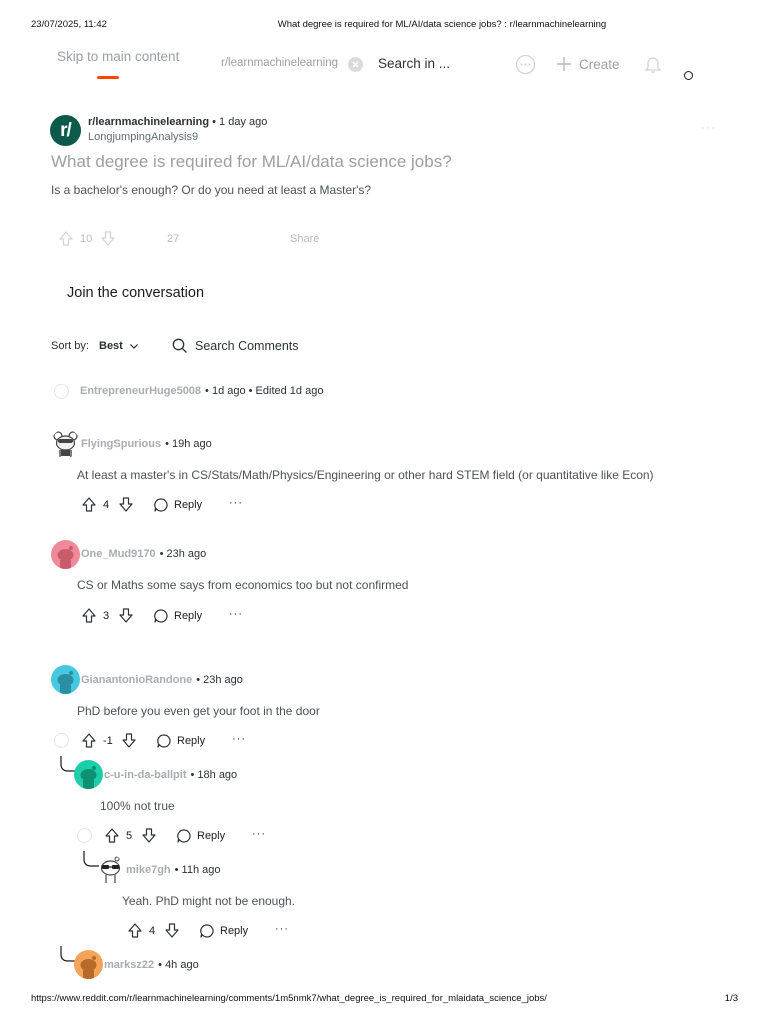 This screenshot has width=768, height=1024. Describe the element at coordinates (731, 998) in the screenshot. I see `print-page-number: 1/3` at that location.